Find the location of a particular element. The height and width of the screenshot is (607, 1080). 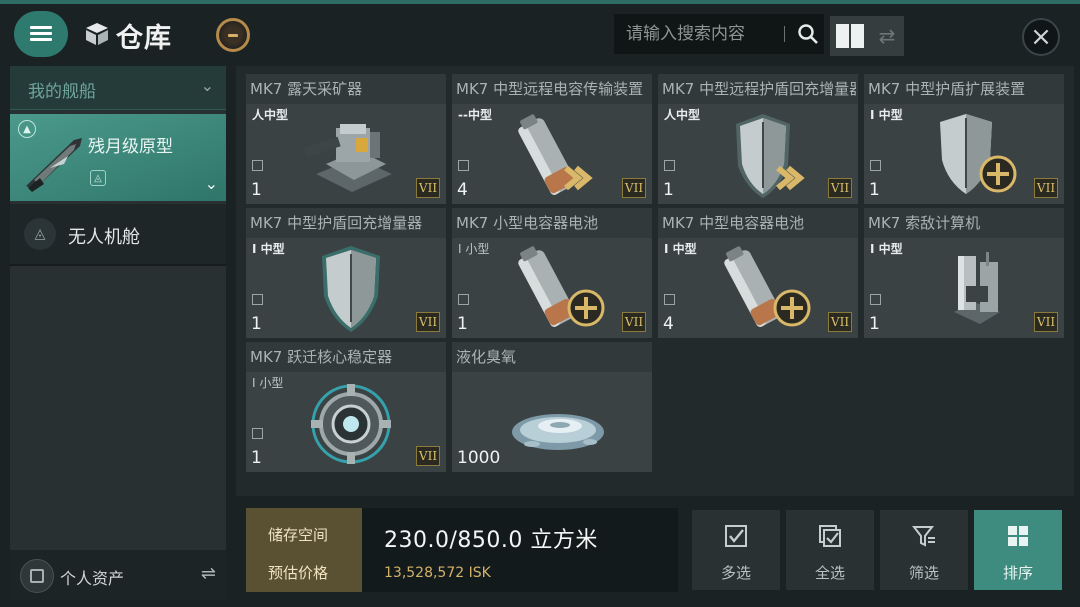

filter-icon is located at coordinates (923, 536).